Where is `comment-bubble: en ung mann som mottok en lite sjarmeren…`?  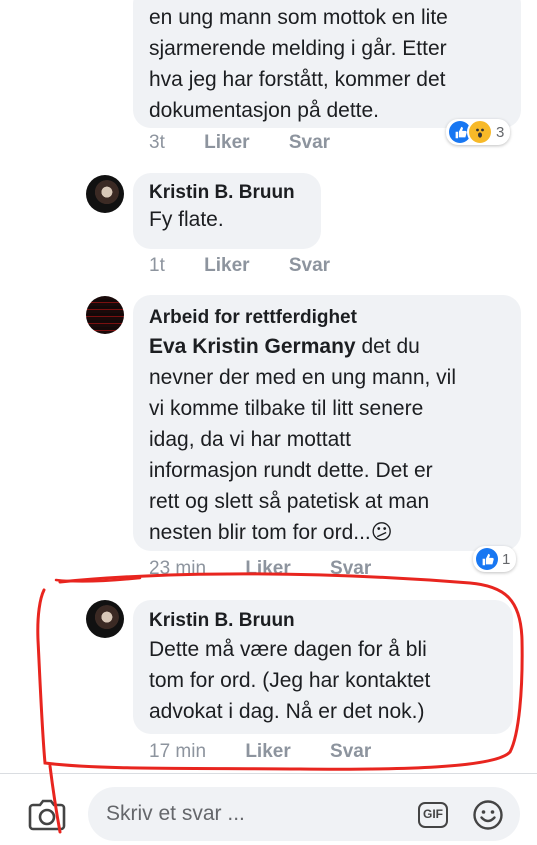
comment-bubble: en ung mann som mottok en lite sjarmeren… is located at coordinates (327, 64).